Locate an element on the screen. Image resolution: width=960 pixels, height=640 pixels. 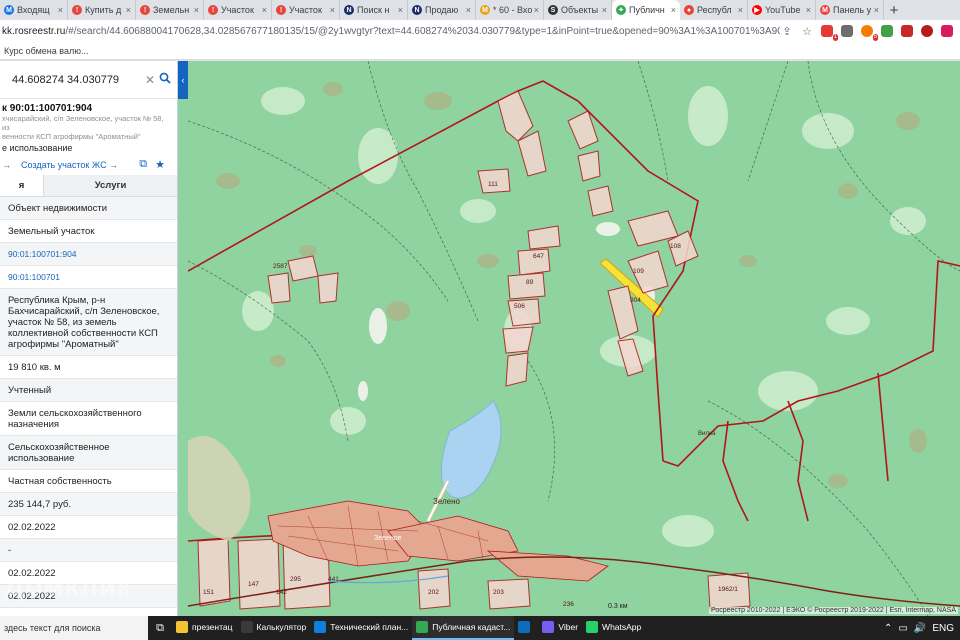
tab-info: я is located at coordinates (22, 185).